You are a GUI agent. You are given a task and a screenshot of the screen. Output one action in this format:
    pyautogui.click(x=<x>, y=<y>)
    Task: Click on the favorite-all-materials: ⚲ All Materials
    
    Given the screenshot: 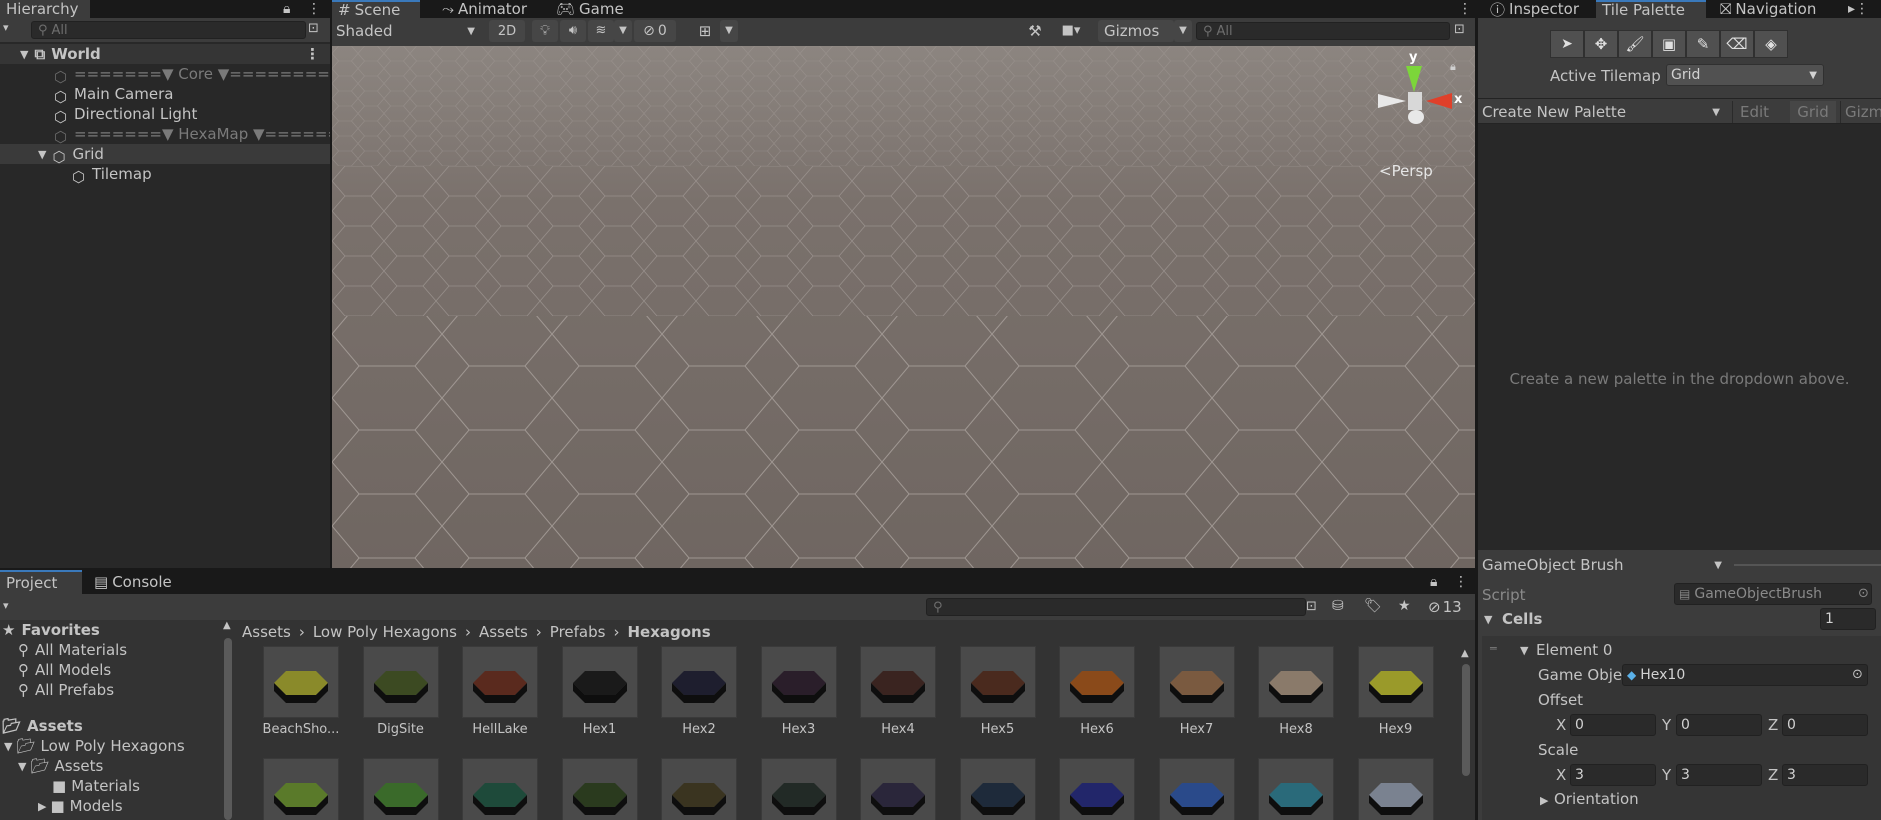 What is the action you would take?
    pyautogui.click(x=118, y=650)
    